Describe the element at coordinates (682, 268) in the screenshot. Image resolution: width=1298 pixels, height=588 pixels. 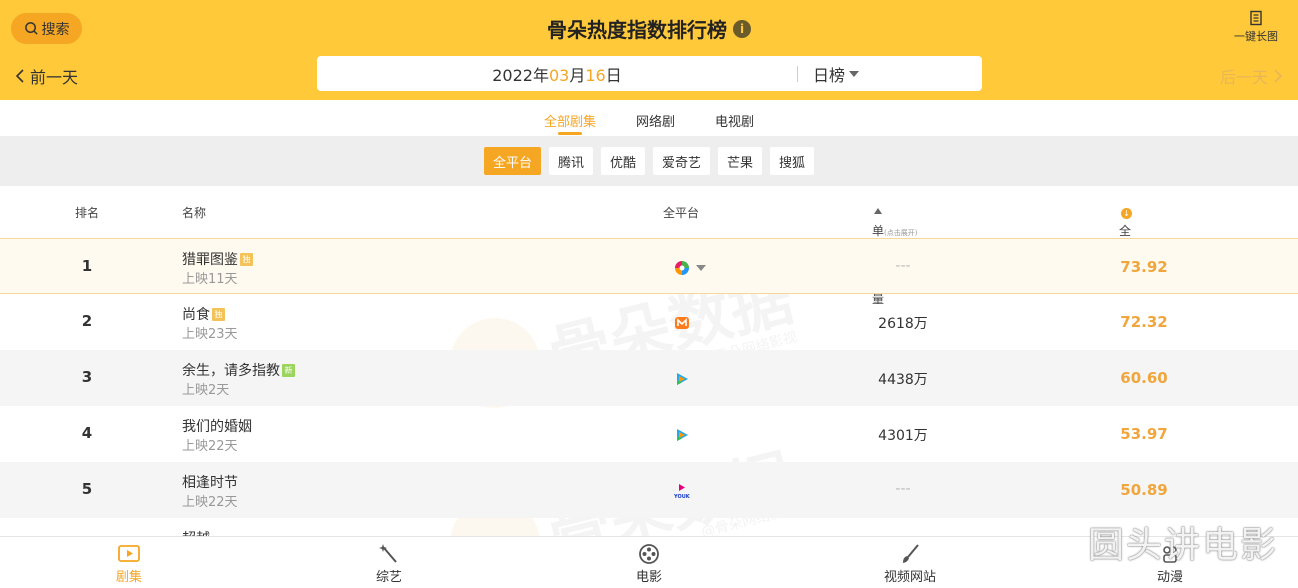
I see `multi-platform-icon` at that location.